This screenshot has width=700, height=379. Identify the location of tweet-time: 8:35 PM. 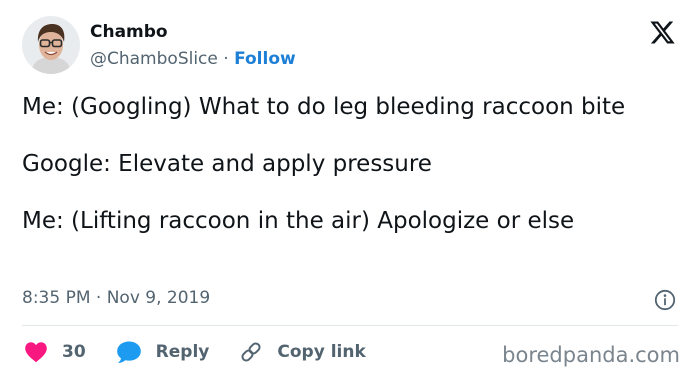
(56, 298).